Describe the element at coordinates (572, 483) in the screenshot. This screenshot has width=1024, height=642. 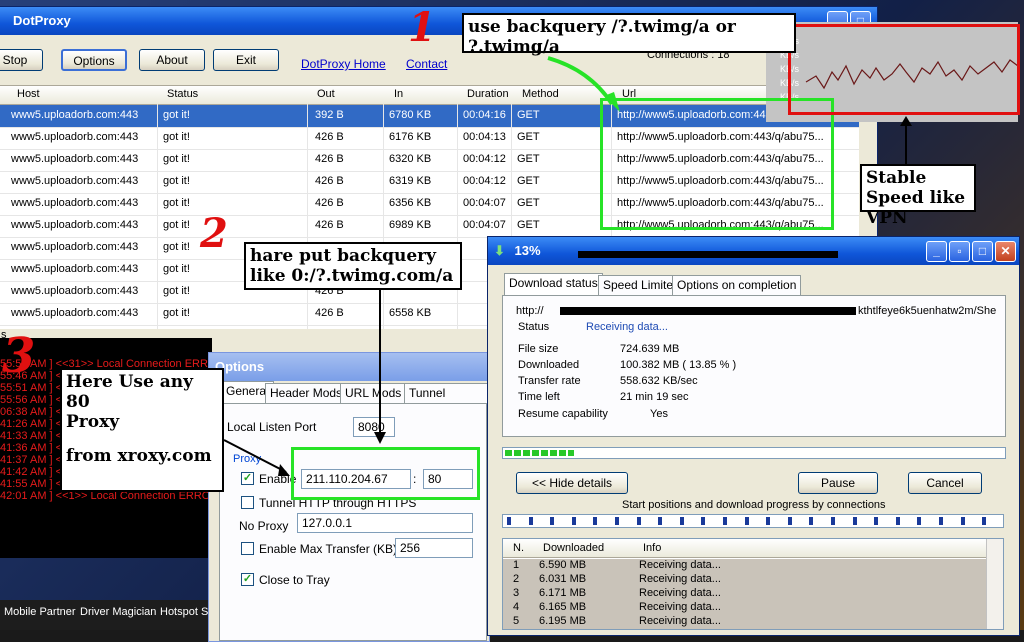
I see `hide-details-button: << Hide details` at that location.